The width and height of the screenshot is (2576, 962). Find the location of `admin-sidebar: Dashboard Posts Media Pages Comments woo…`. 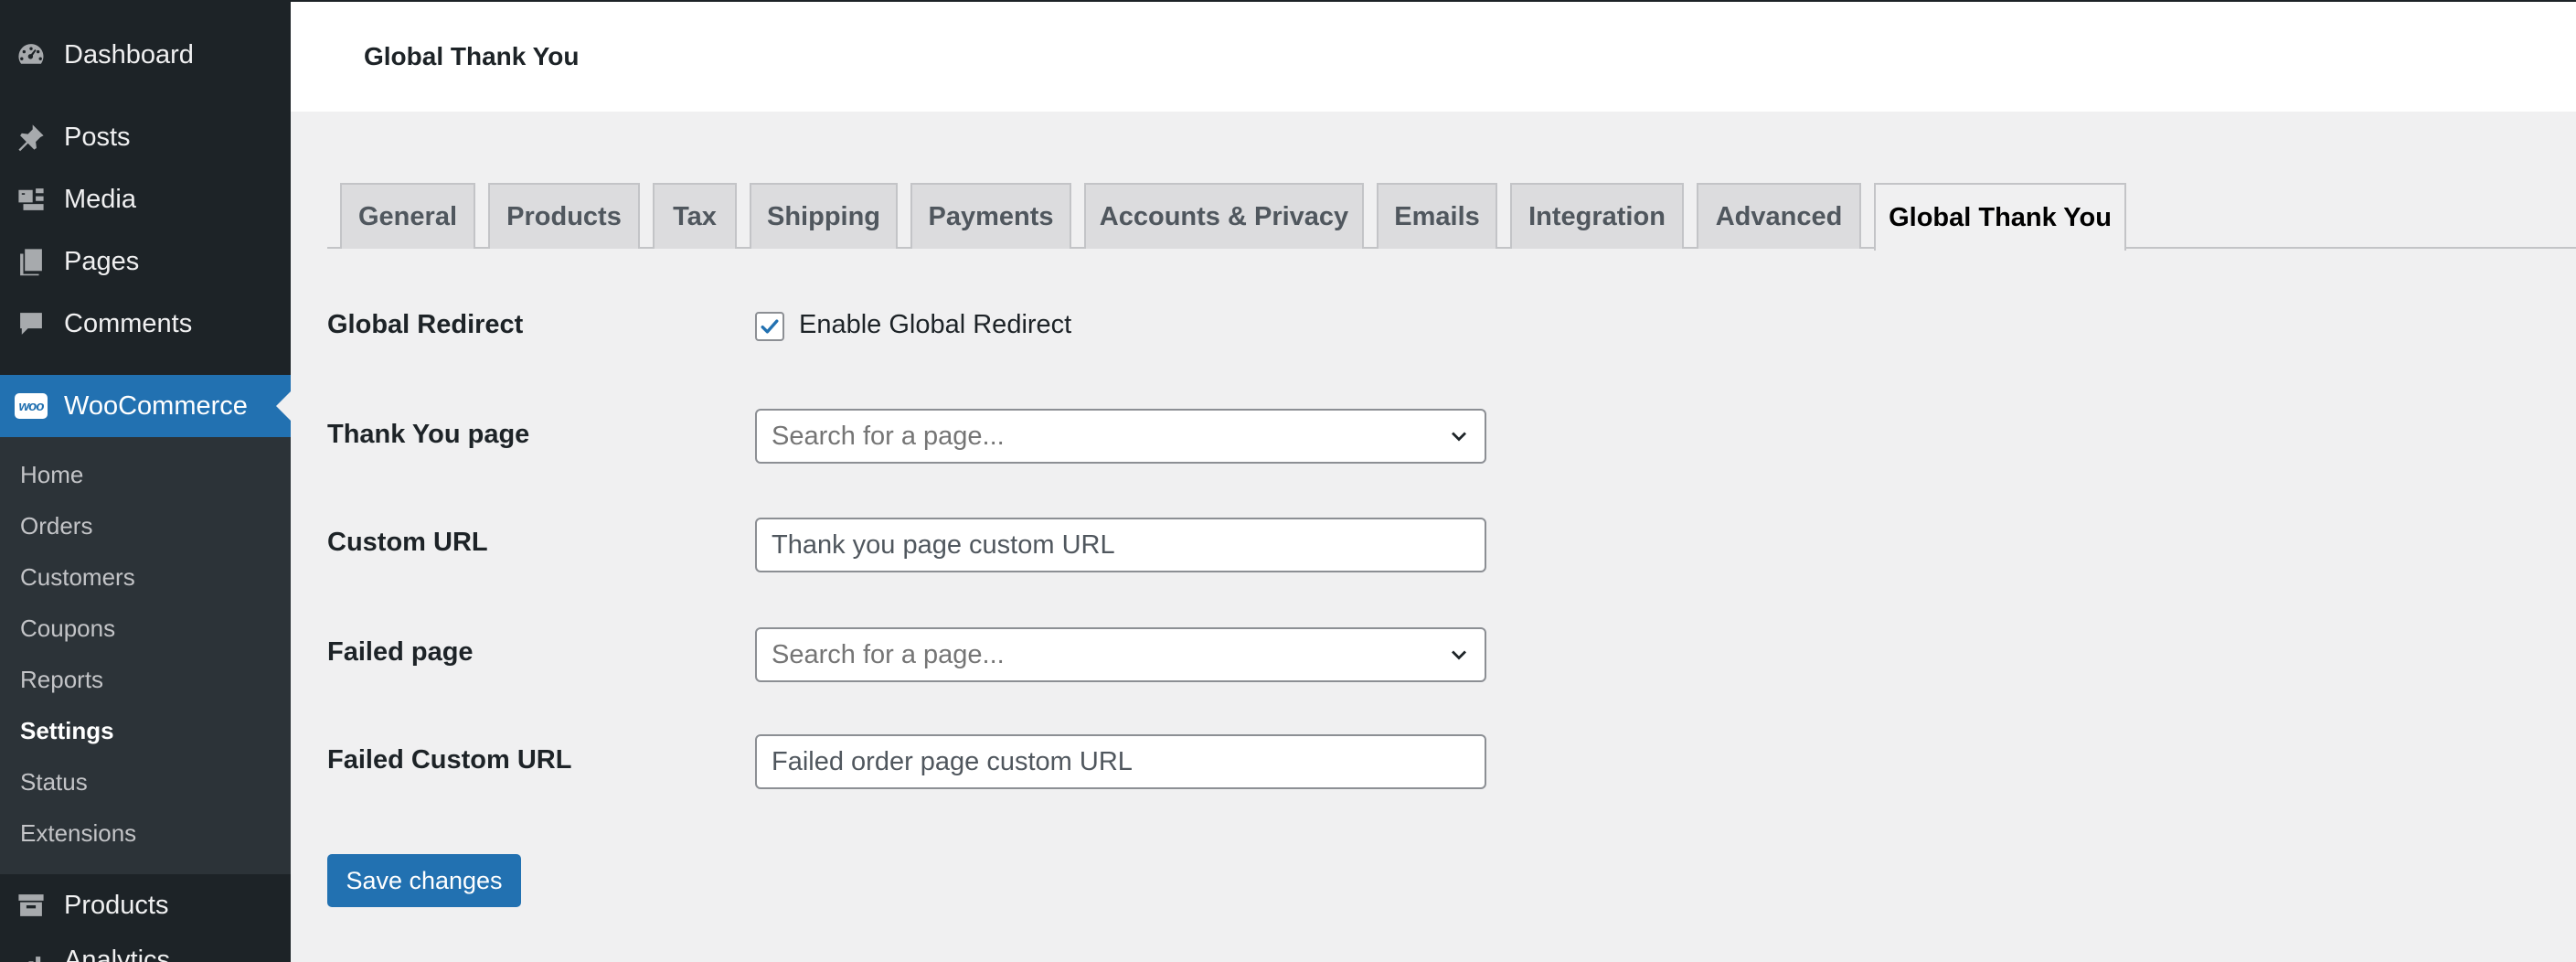

admin-sidebar: Dashboard Posts Media Pages Comments woo… is located at coordinates (145, 481).